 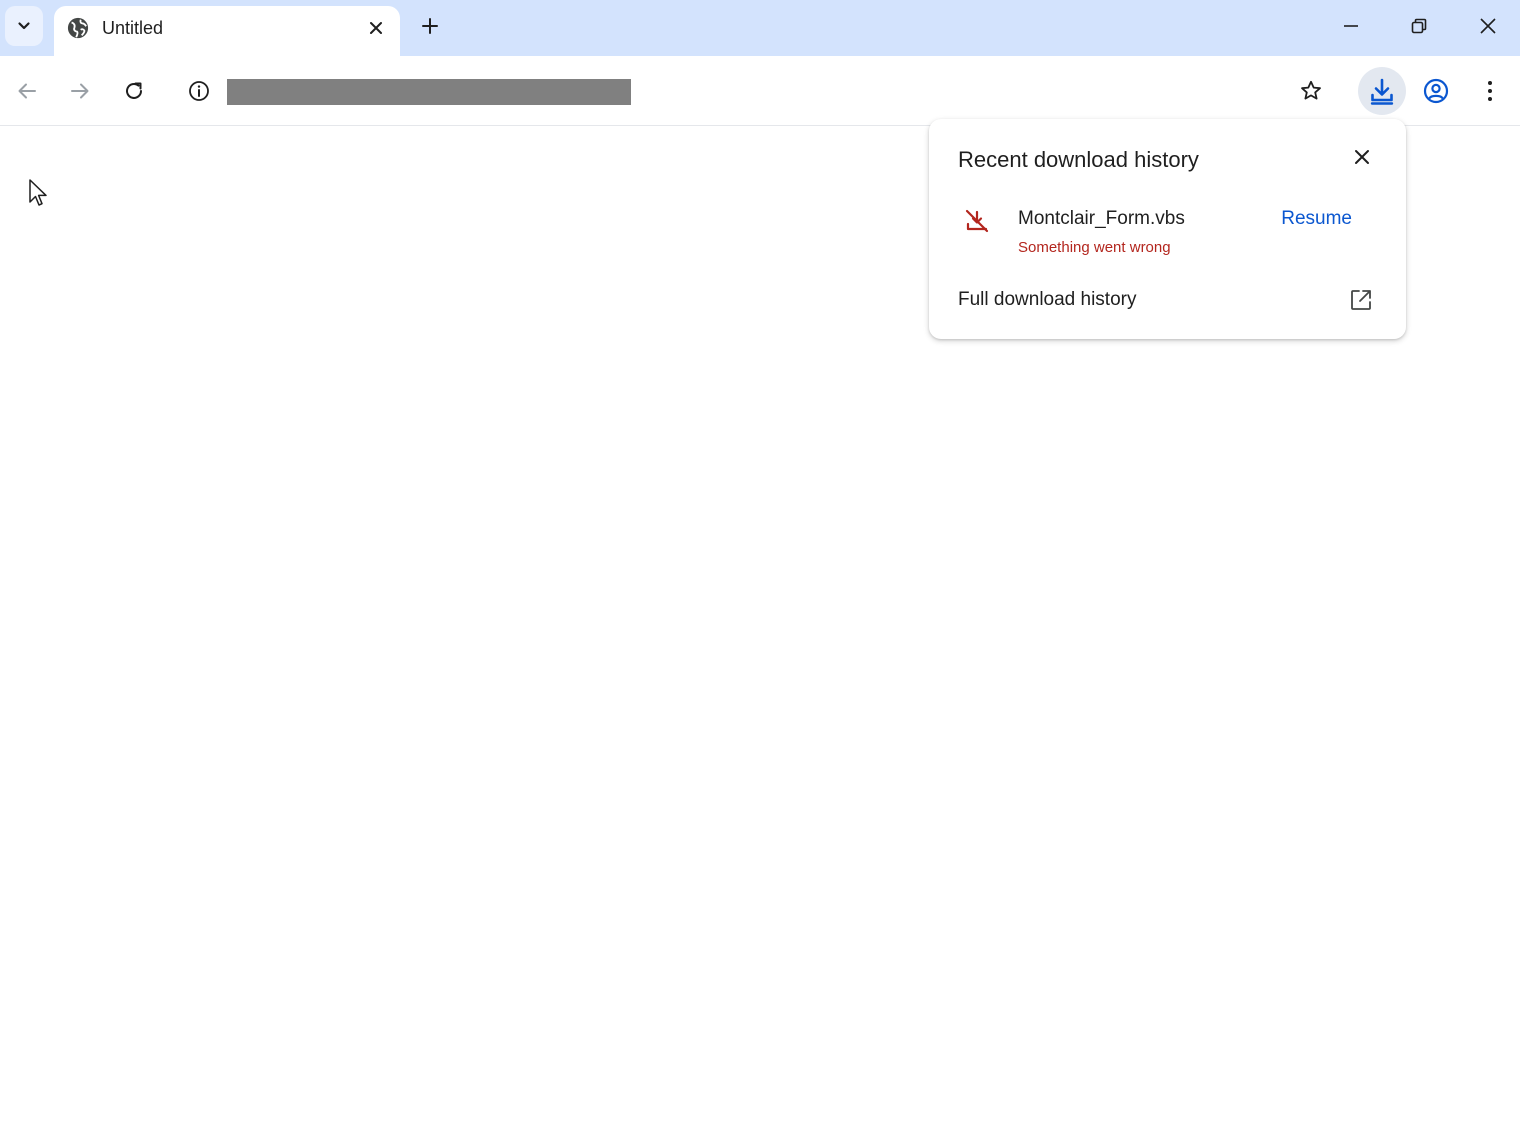 I want to click on restore-button, so click(x=1419, y=26).